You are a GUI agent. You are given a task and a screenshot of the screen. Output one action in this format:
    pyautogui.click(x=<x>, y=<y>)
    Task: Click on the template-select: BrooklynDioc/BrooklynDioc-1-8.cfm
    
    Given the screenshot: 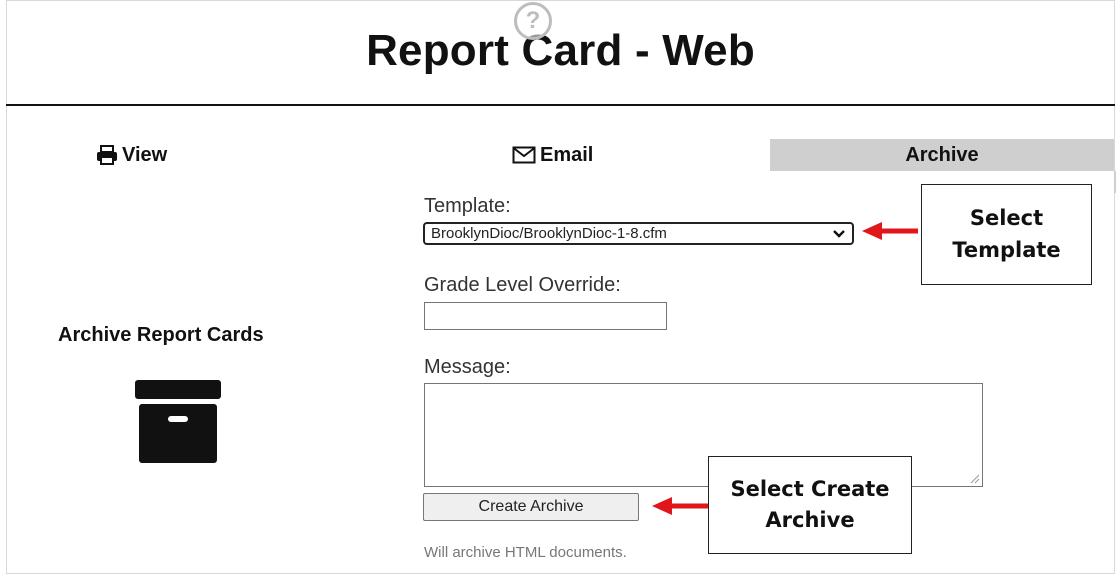 What is the action you would take?
    pyautogui.click(x=638, y=233)
    